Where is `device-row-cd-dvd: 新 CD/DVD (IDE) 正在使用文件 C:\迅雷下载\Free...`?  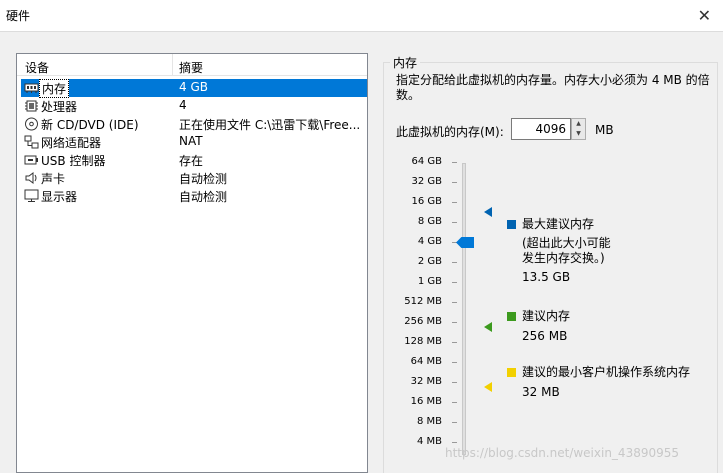 device-row-cd-dvd: 新 CD/DVD (IDE) 正在使用文件 C:\迅雷下载\Free... is located at coordinates (194, 124).